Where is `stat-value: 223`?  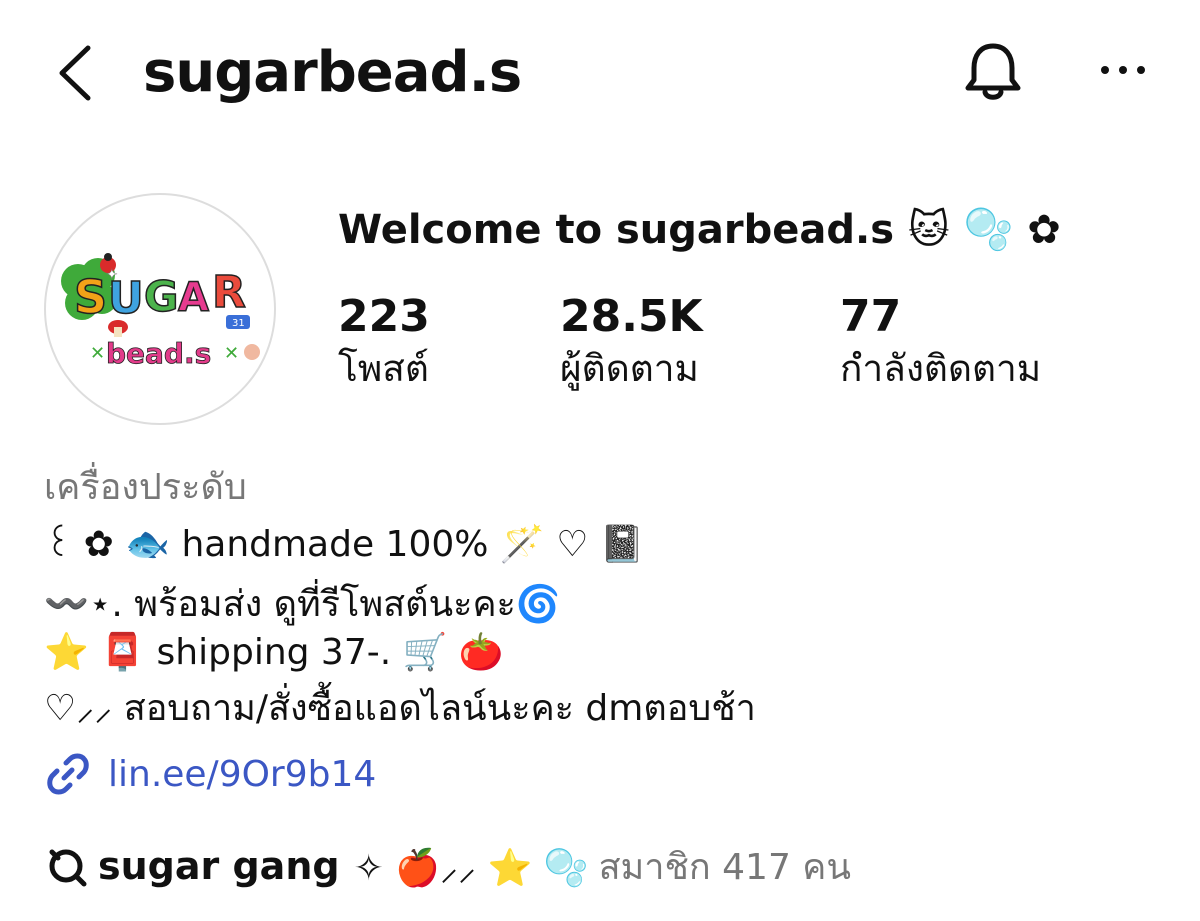
stat-value: 223 is located at coordinates (384, 316).